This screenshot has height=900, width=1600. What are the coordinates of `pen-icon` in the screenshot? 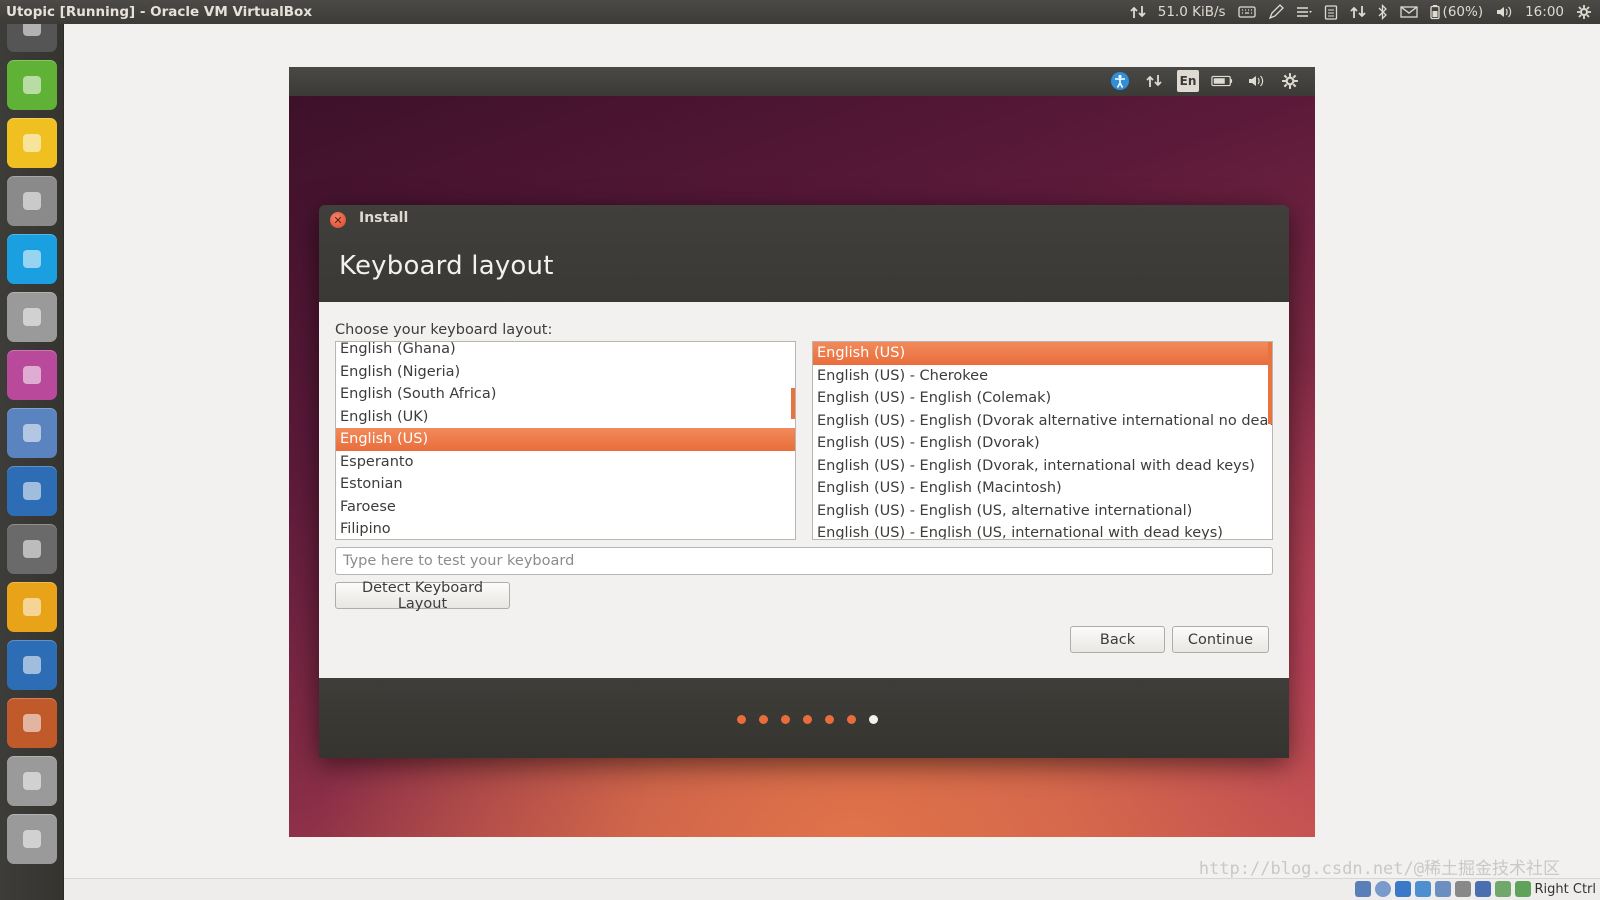 It's located at (1276, 12).